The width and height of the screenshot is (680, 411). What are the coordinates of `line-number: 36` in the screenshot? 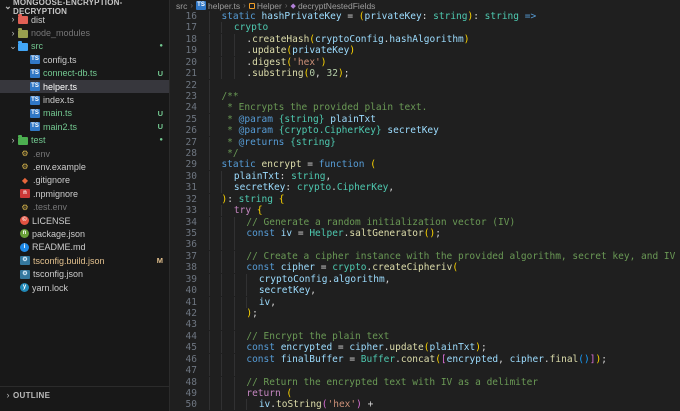 It's located at (184, 244).